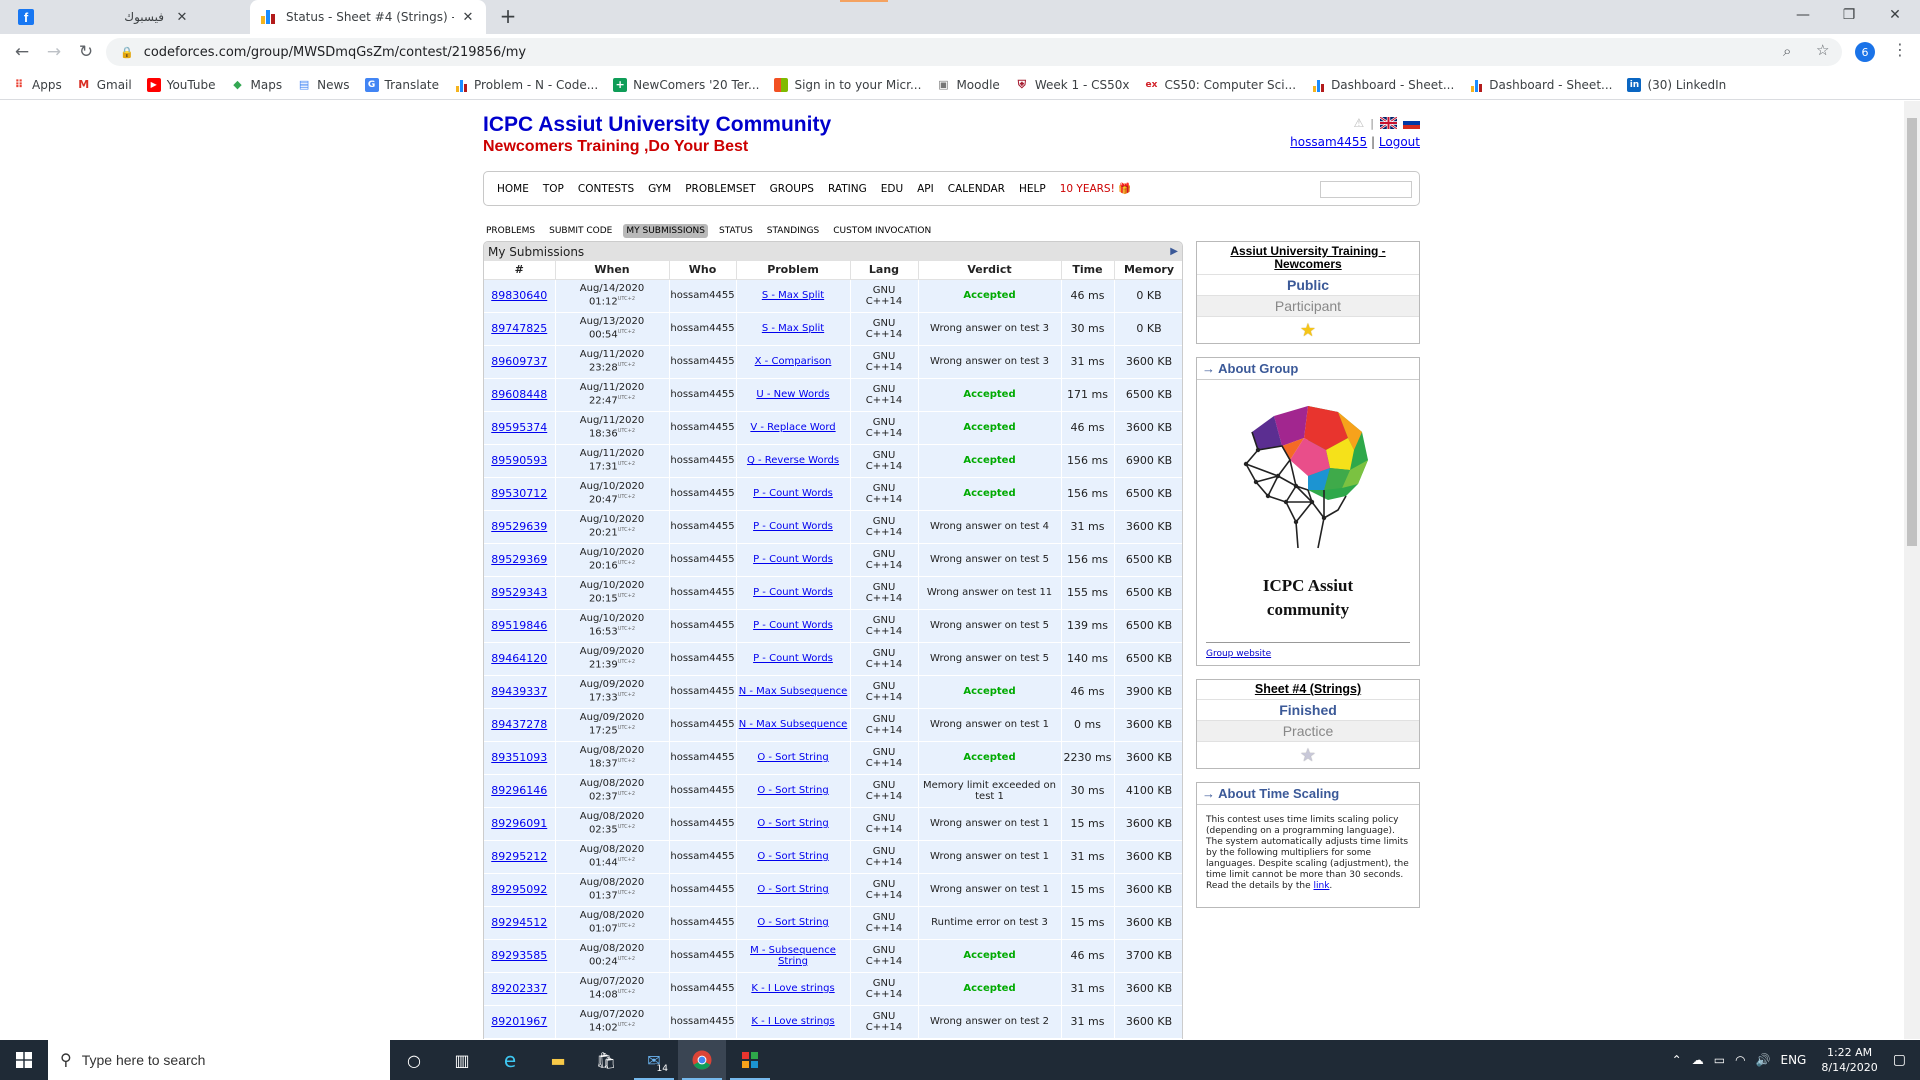  Describe the element at coordinates (510, 1060) in the screenshot. I see `edge-icon: e` at that location.